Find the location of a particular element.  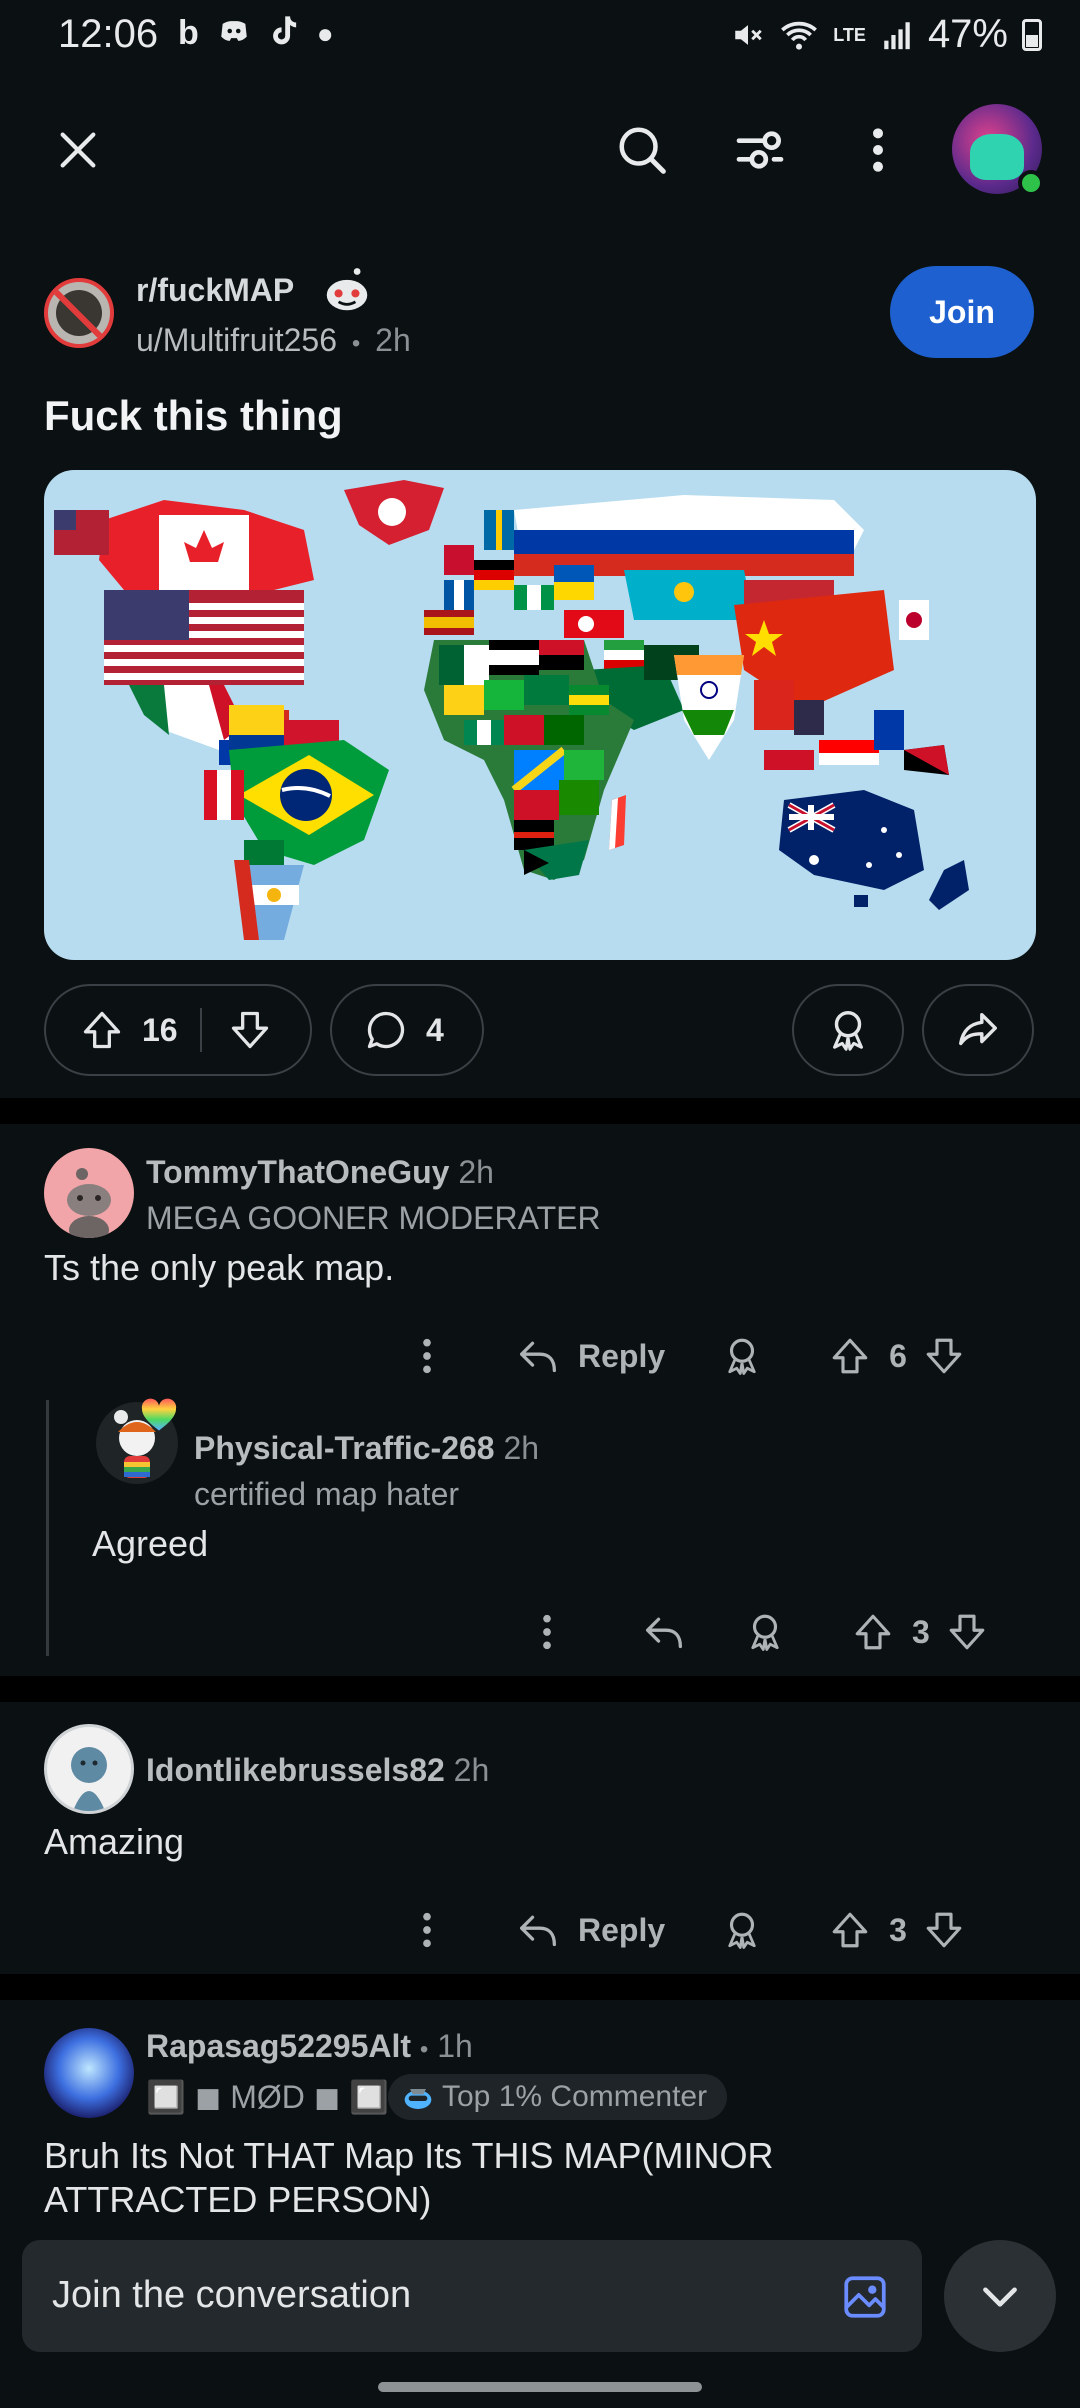

top-commenter-badge: Top 1% Commenter is located at coordinates (558, 2097).